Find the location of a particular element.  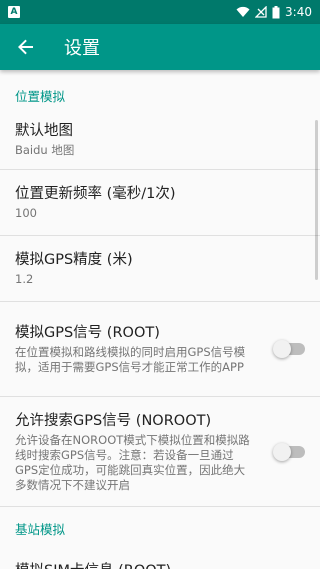

pref-summary: 1.2 is located at coordinates (24, 279).